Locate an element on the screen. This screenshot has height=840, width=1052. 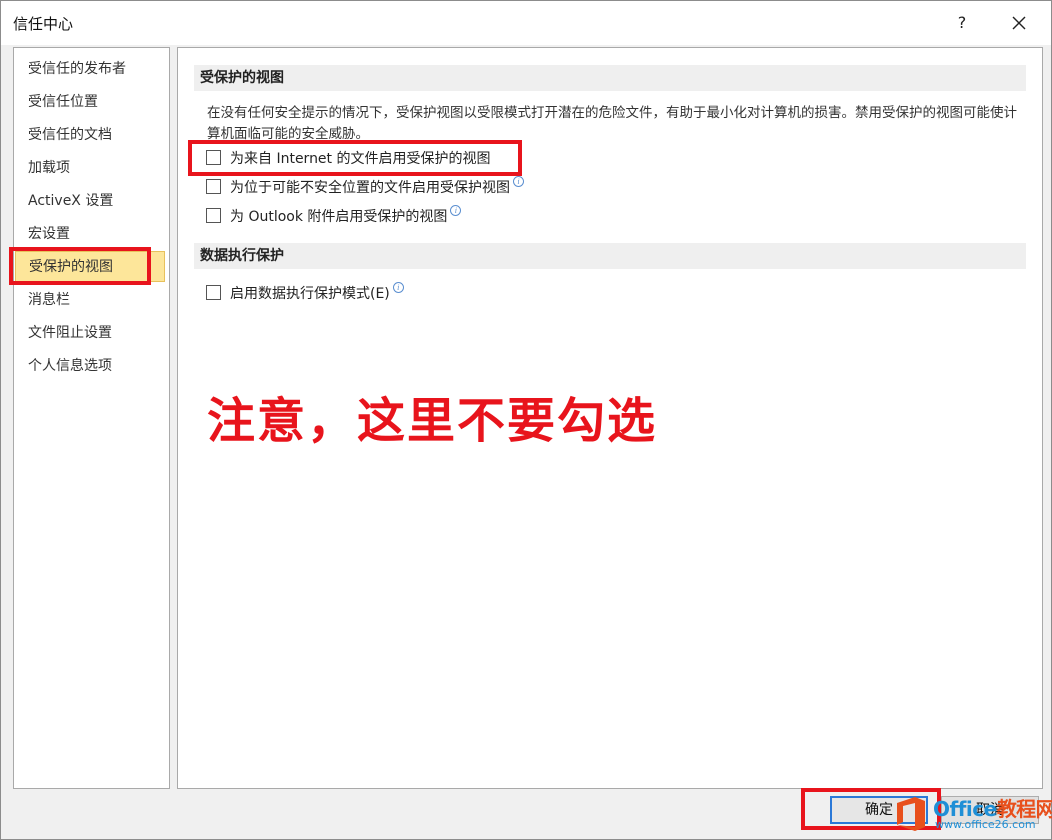
office-logo-icon is located at coordinates (911, 814).